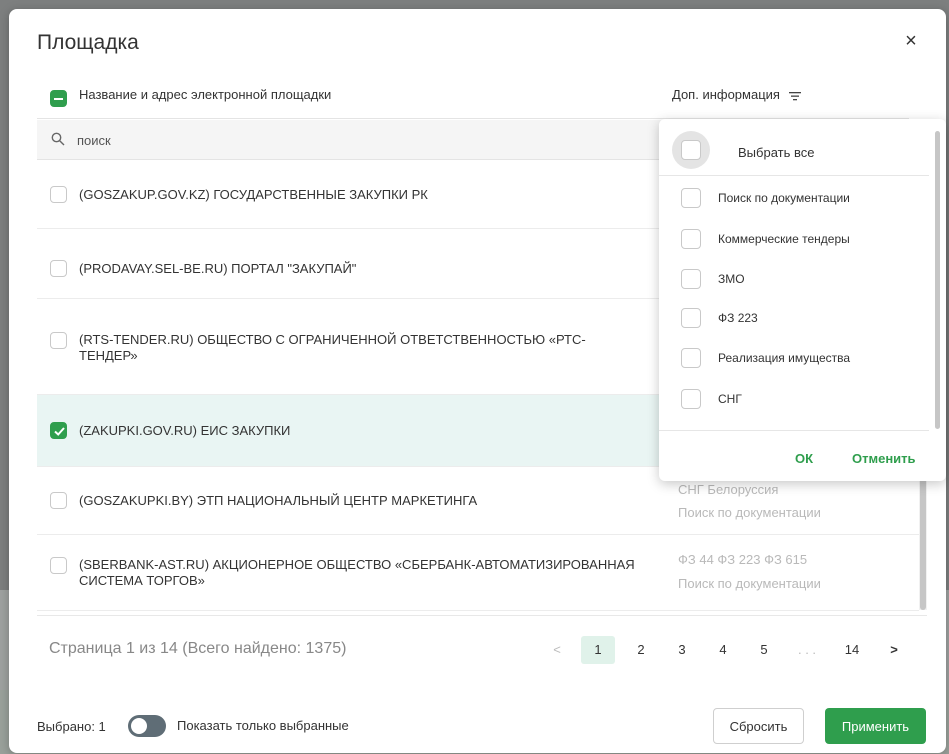  I want to click on page-button-2: 2, so click(641, 650).